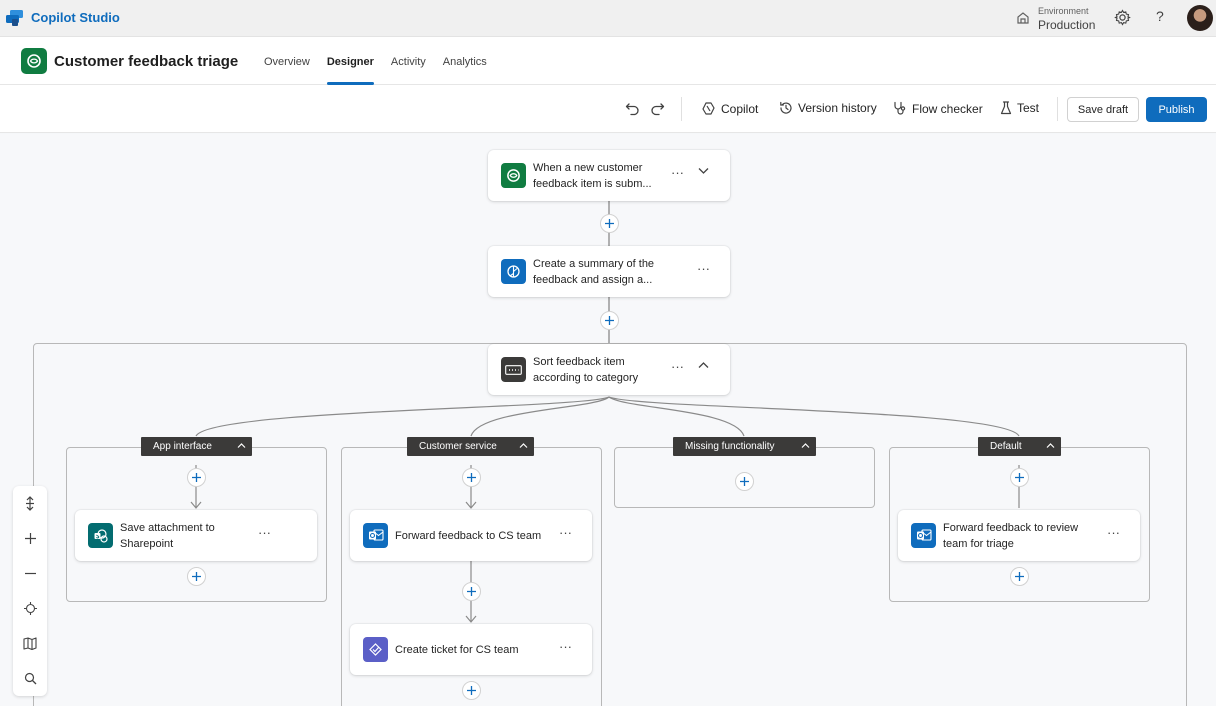 The height and width of the screenshot is (706, 1216). Describe the element at coordinates (1176, 109) in the screenshot. I see `publish-button: Publish` at that location.